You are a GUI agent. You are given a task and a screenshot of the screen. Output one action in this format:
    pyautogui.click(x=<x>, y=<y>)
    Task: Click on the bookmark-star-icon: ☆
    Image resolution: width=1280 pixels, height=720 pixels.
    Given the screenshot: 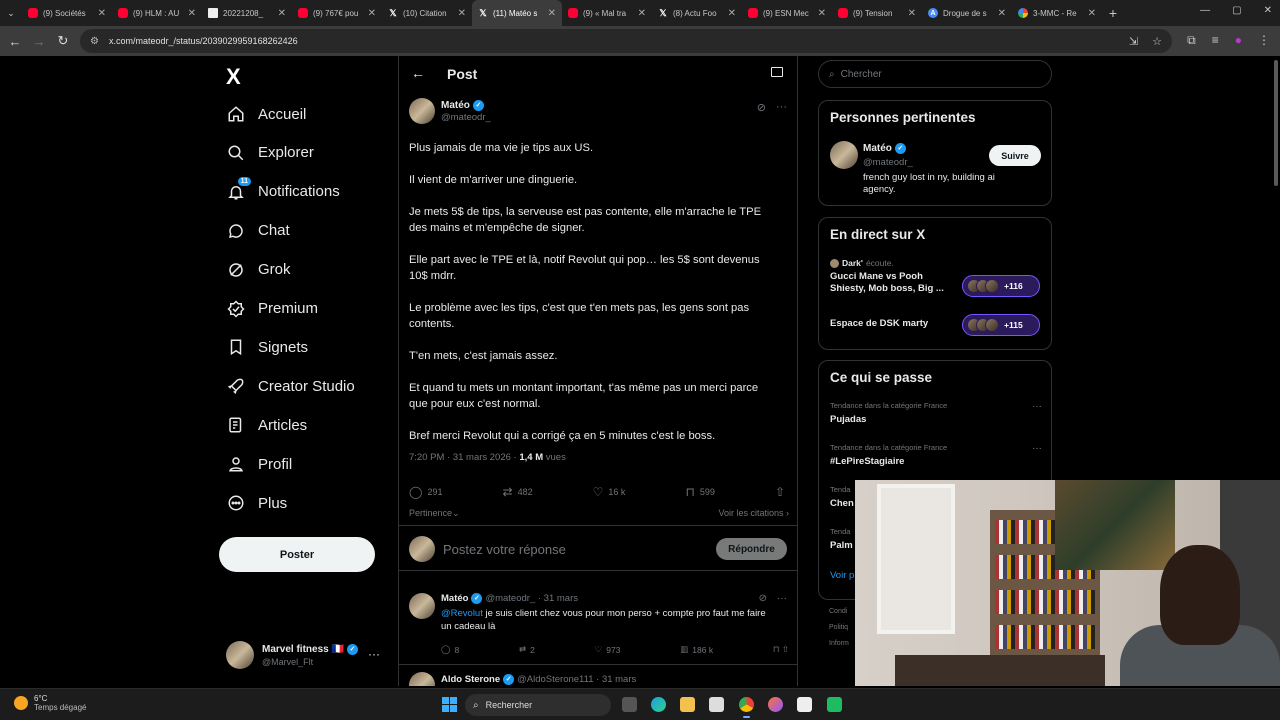 What is the action you would take?
    pyautogui.click(x=1157, y=41)
    